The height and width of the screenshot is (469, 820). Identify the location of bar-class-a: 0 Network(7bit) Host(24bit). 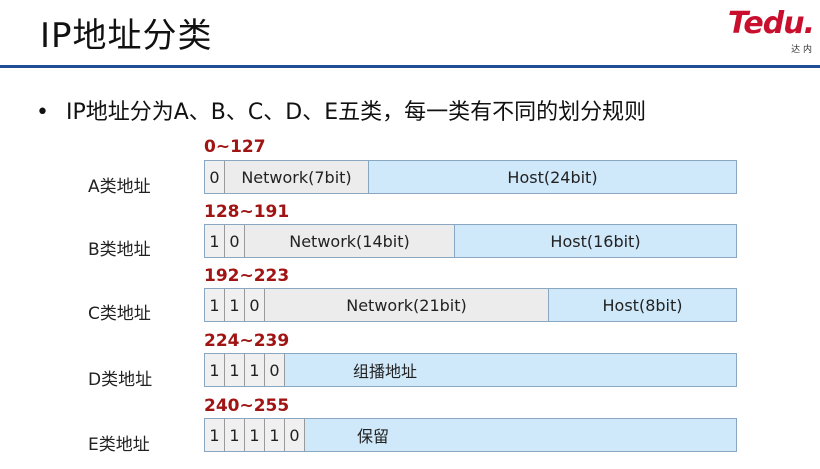
(470, 177).